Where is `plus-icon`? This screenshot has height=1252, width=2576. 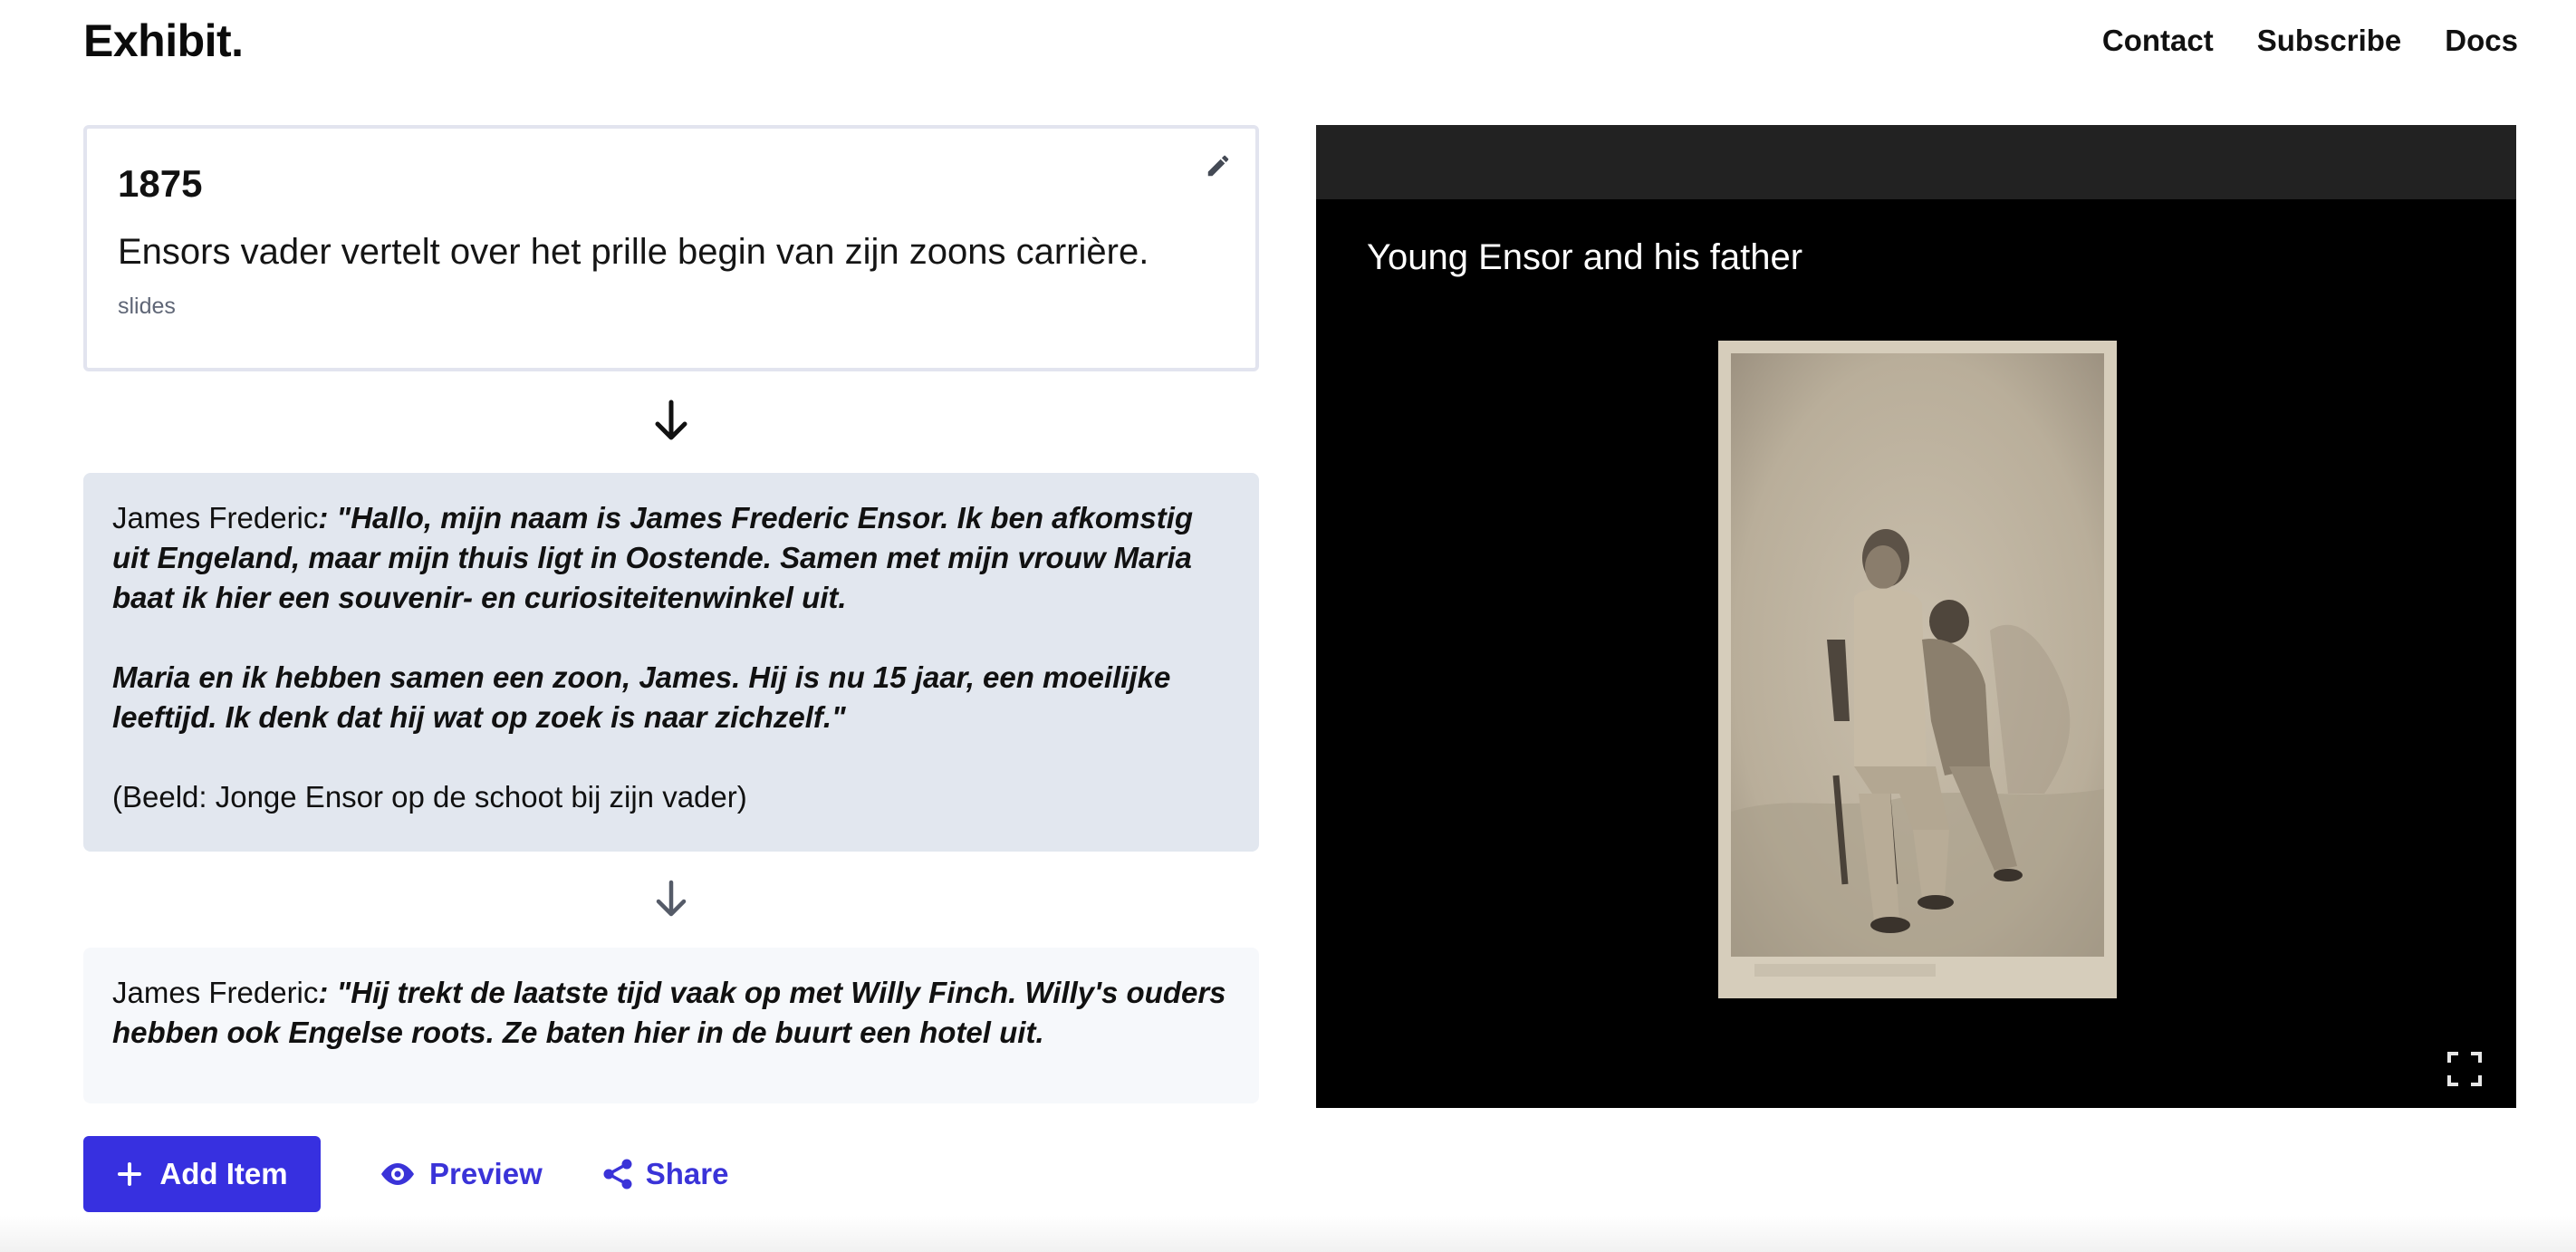
plus-icon is located at coordinates (130, 1174).